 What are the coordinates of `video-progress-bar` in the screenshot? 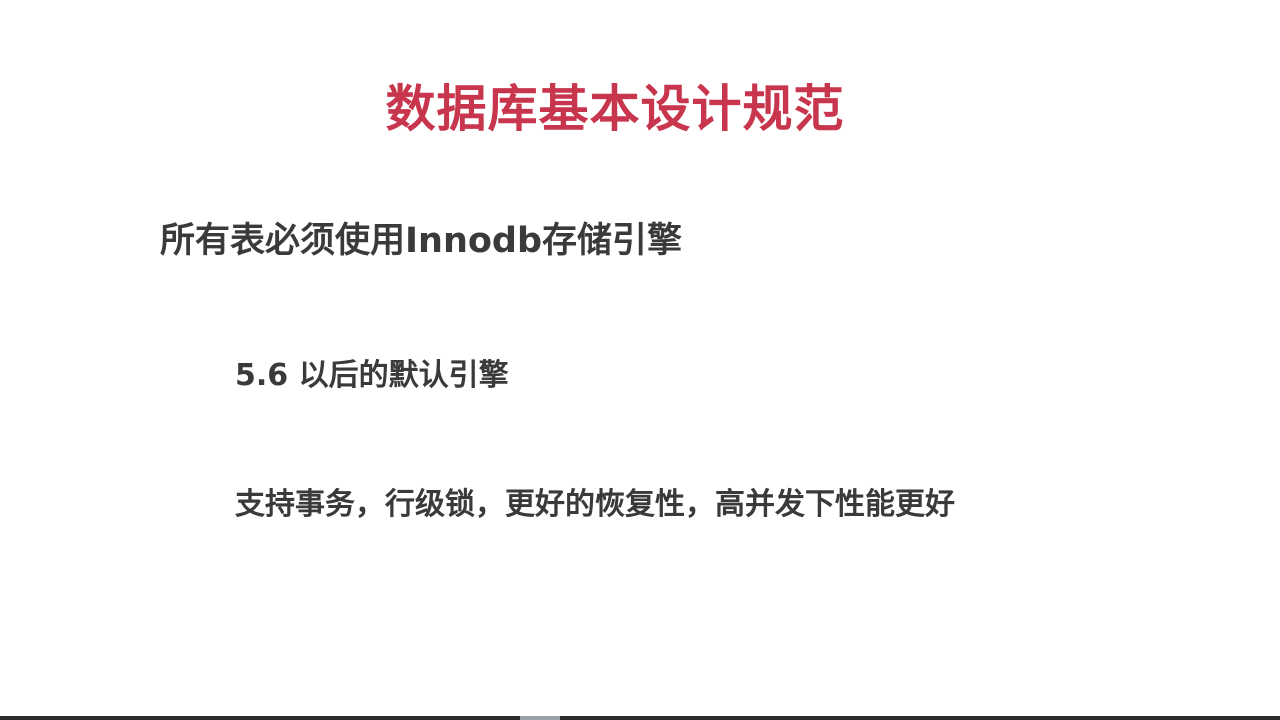 It's located at (640, 718).